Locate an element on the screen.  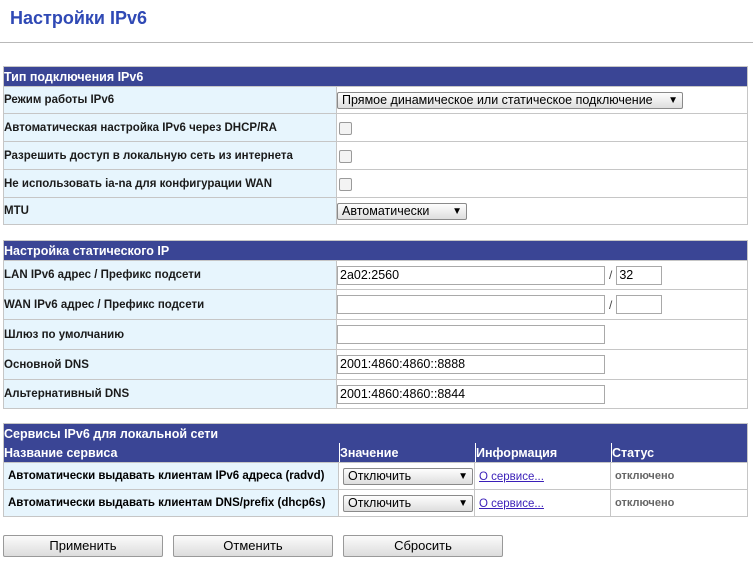
reset-button: Сбросить is located at coordinates (423, 546).